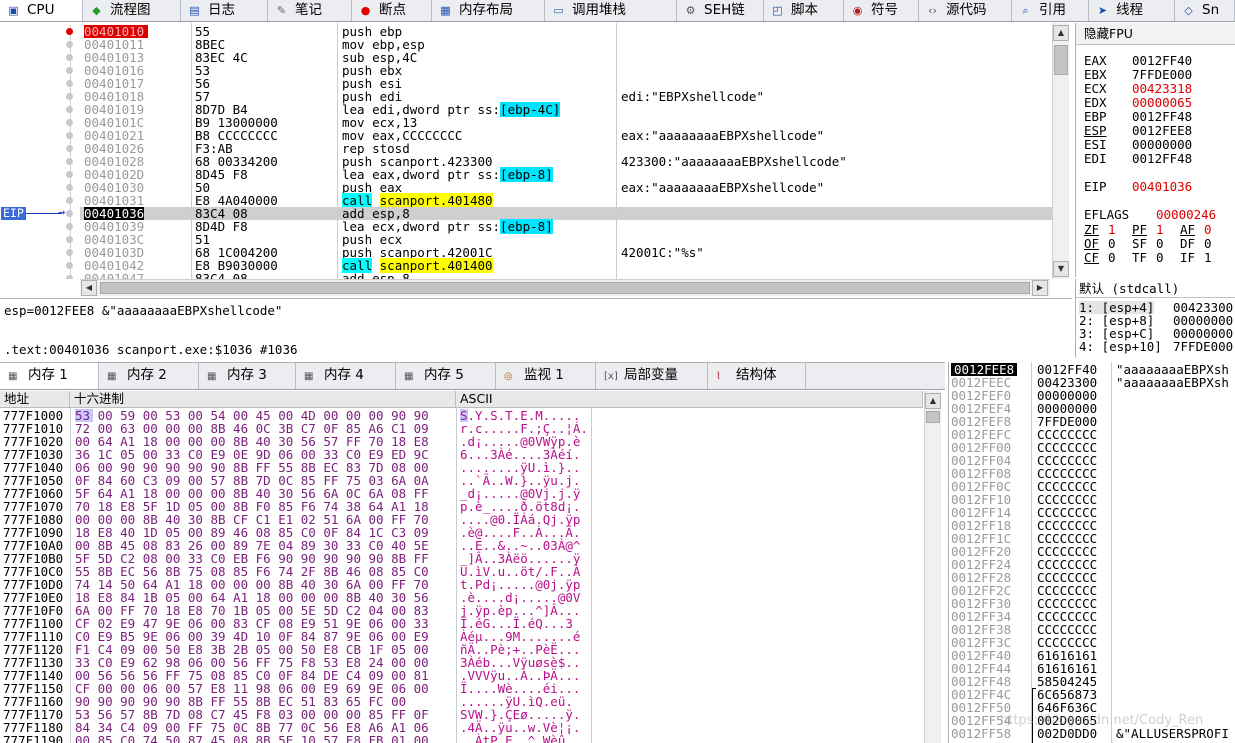 The image size is (1235, 743). Describe the element at coordinates (526, 31) in the screenshot. I see `disasm-row: 00401010 55 push ebp` at that location.